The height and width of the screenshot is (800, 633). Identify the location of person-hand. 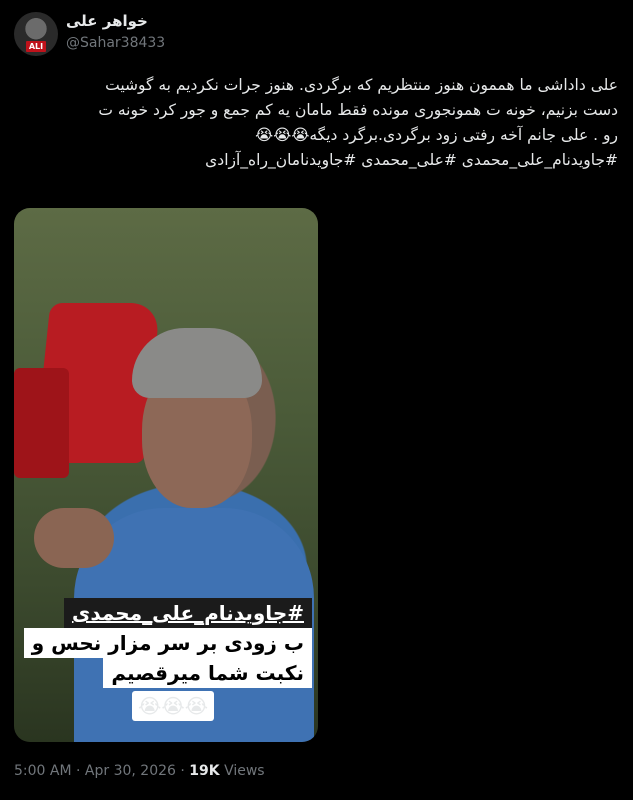
(74, 538).